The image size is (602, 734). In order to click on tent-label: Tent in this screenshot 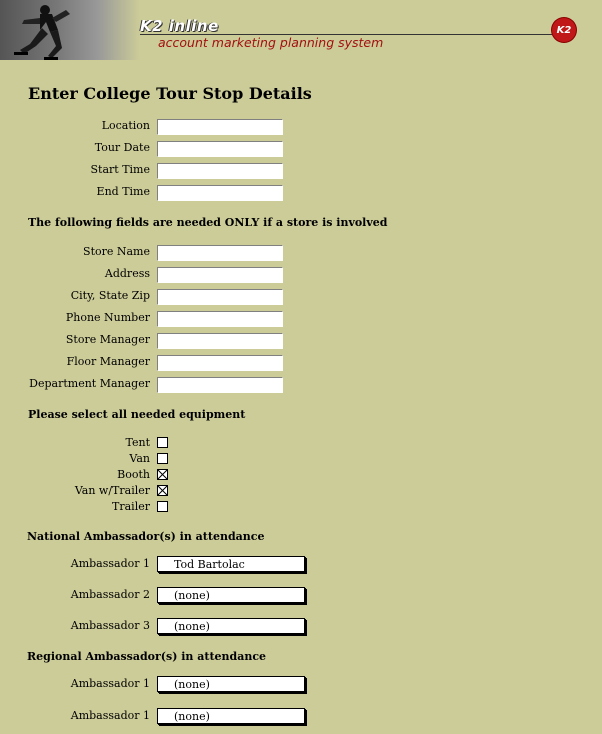, I will do `click(138, 442)`.